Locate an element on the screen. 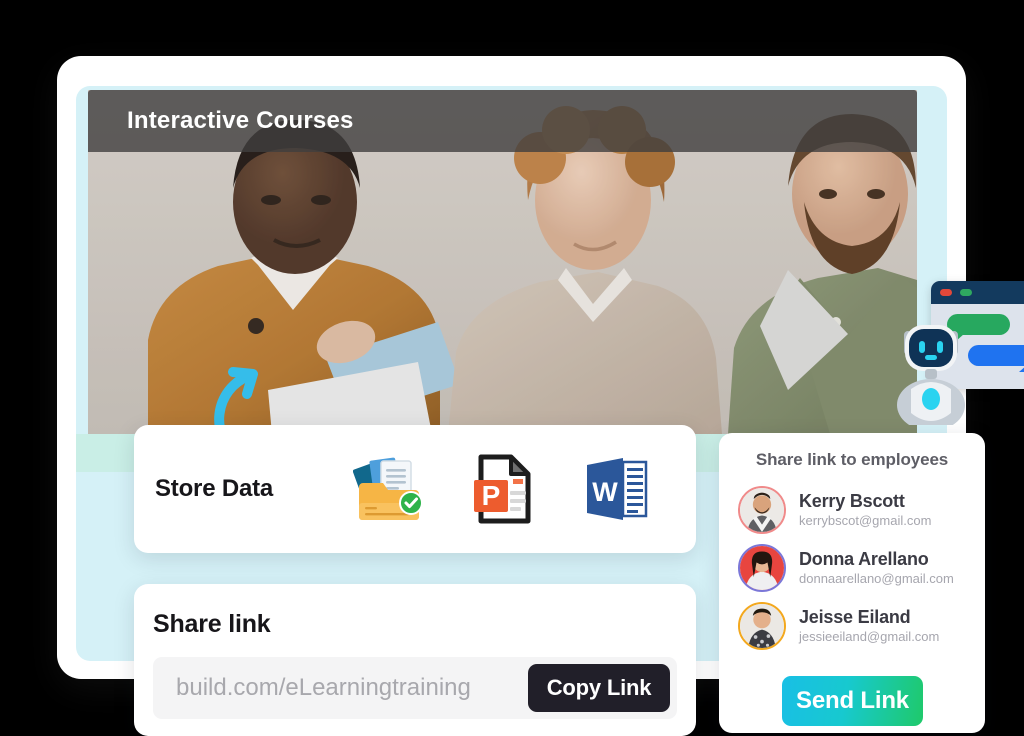  powerpoint-file-icon: P is located at coordinates (503, 489).